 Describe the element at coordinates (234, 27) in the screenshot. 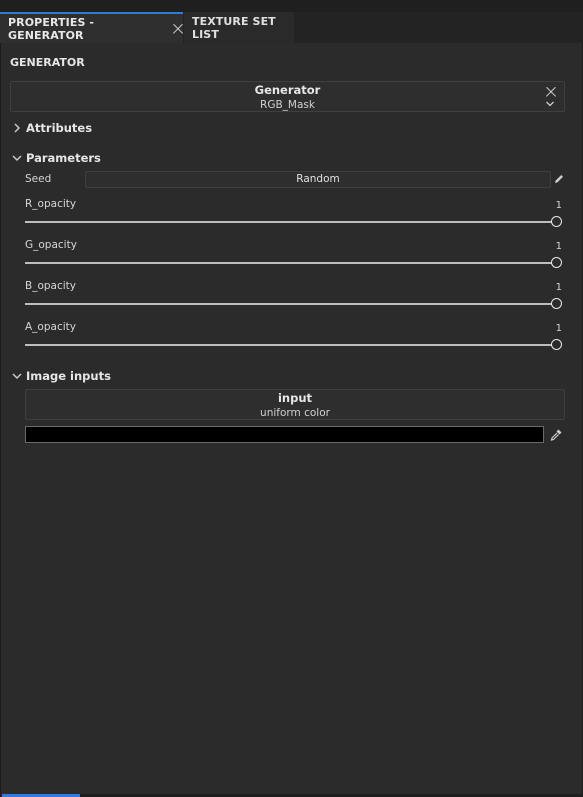

I see `tab-label: TEXTURE SET LIST` at that location.